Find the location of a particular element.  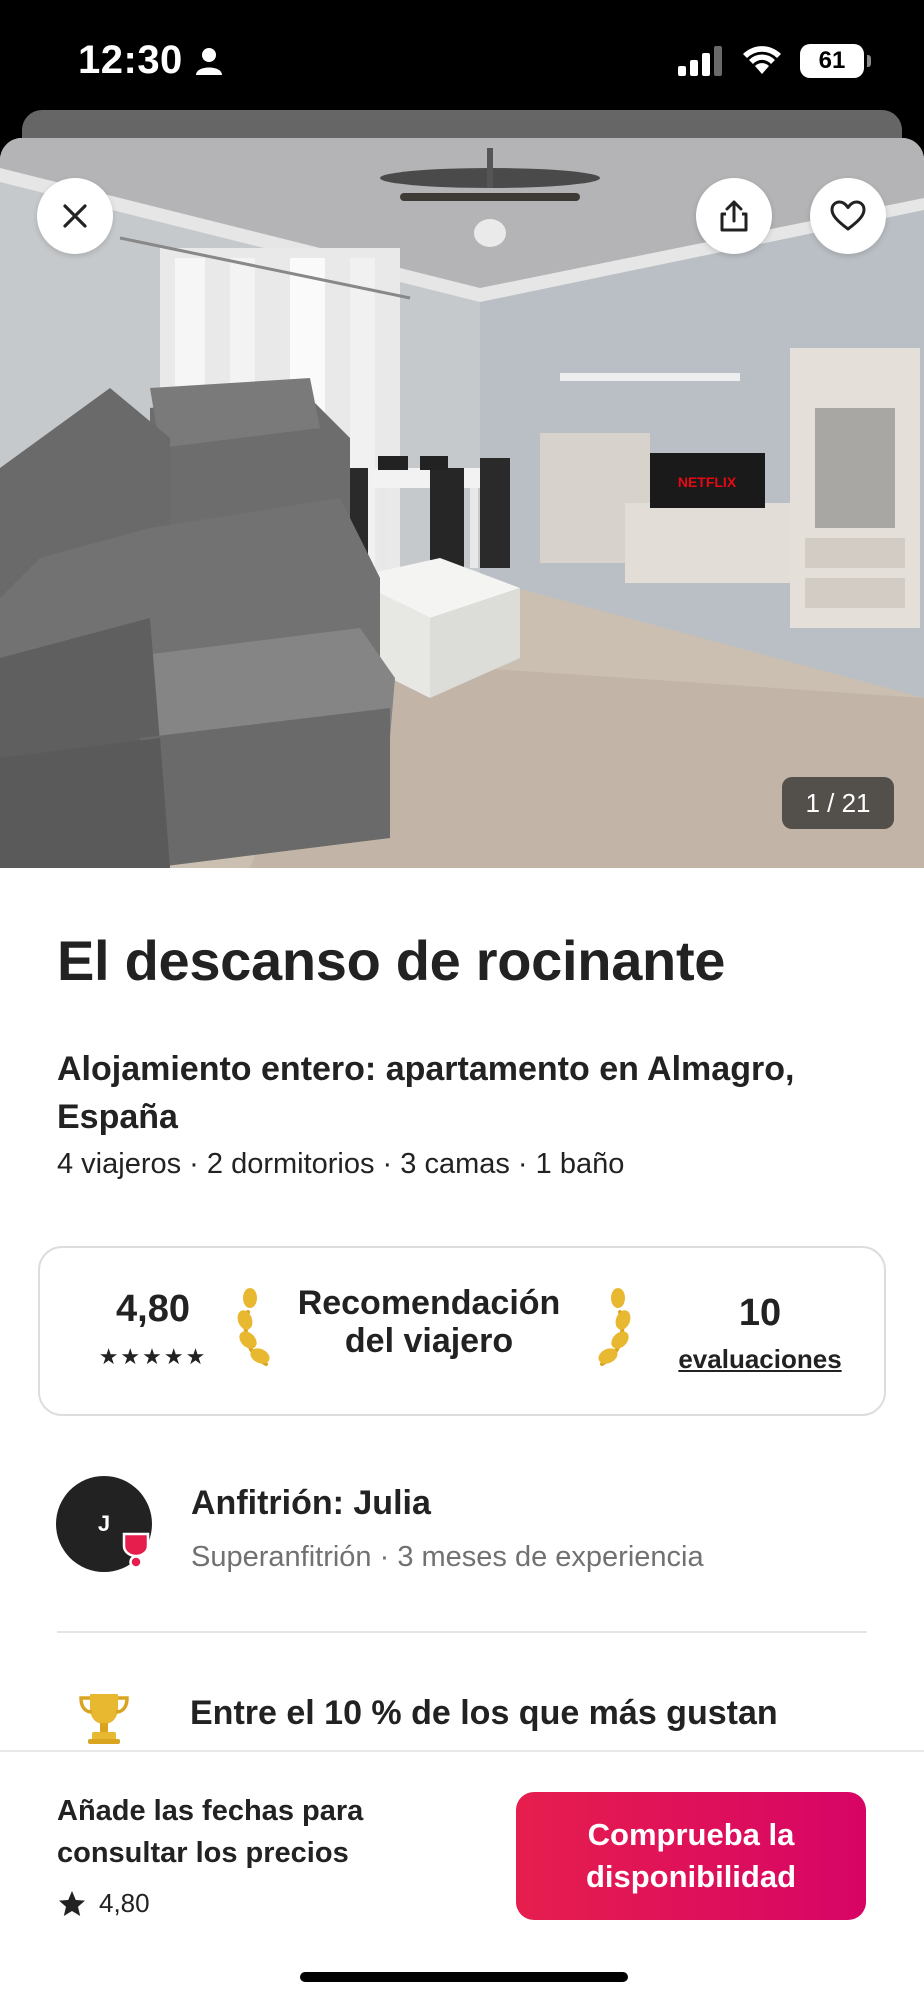

home-indicator is located at coordinates (464, 1977).